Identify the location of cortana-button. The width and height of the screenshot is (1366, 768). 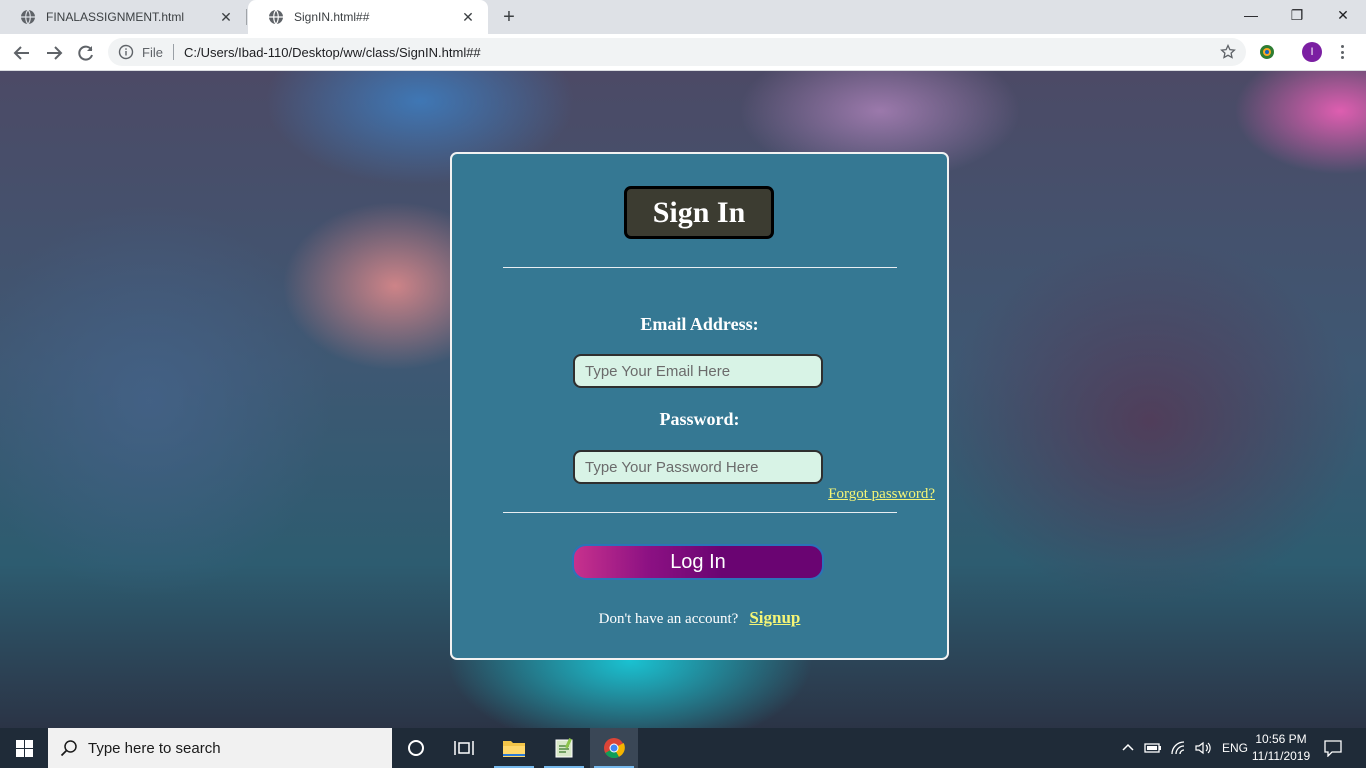
(416, 748).